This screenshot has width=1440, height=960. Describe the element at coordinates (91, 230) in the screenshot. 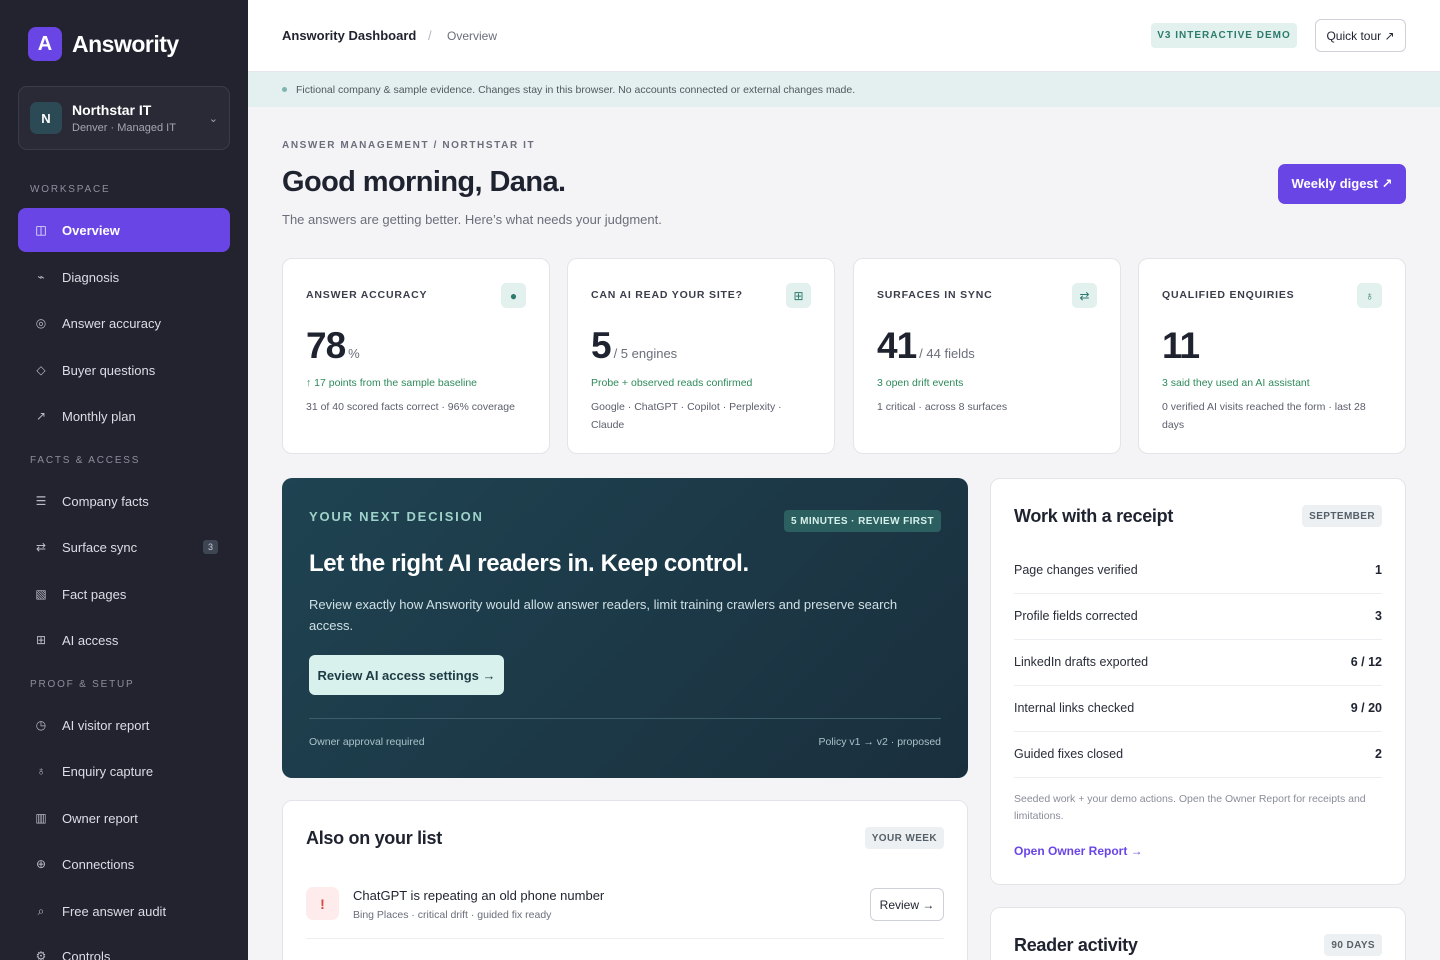

I see `sidebar-item-label: Overview` at that location.